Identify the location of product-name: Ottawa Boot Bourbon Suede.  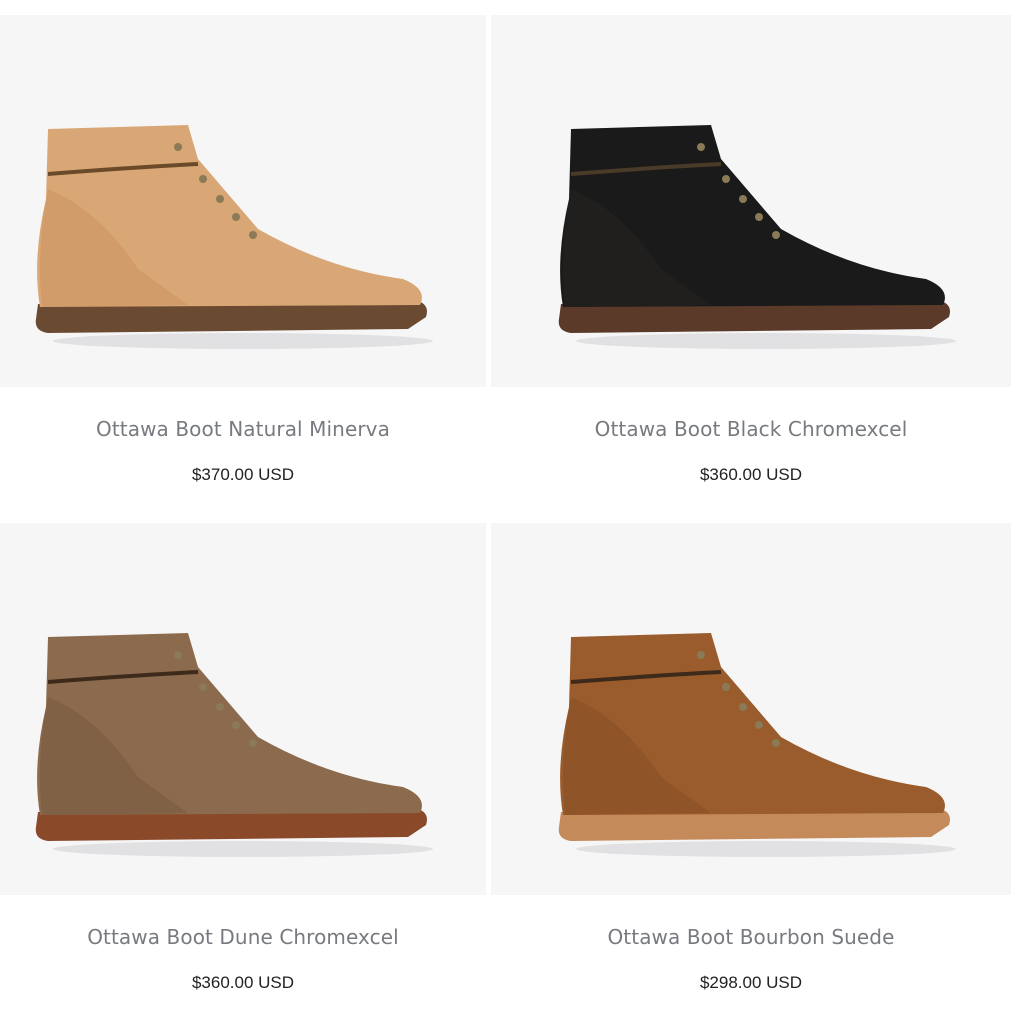
(751, 937).